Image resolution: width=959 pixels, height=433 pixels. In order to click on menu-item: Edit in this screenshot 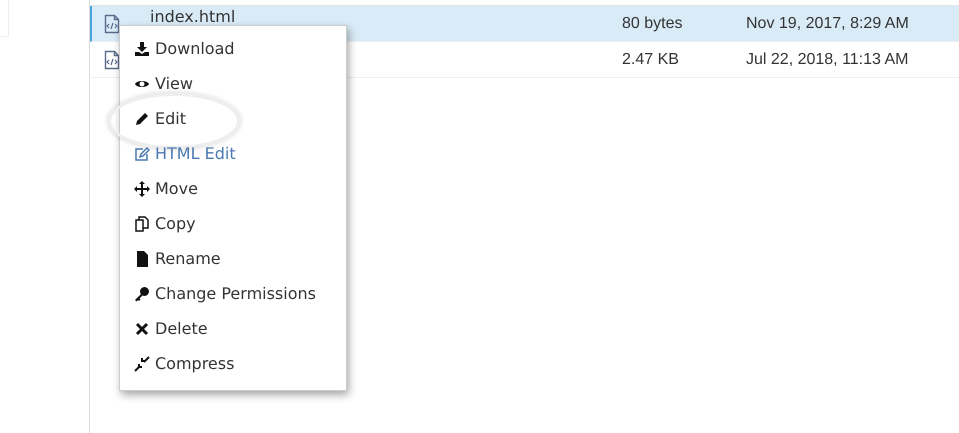, I will do `click(160, 118)`.